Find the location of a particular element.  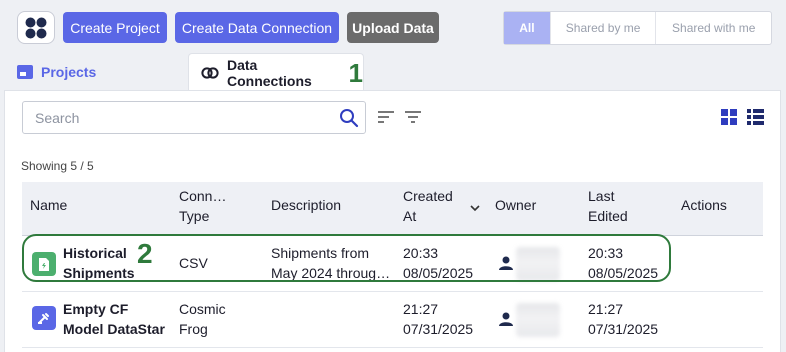

showing-count: Showing 5 / 5 is located at coordinates (57, 166).